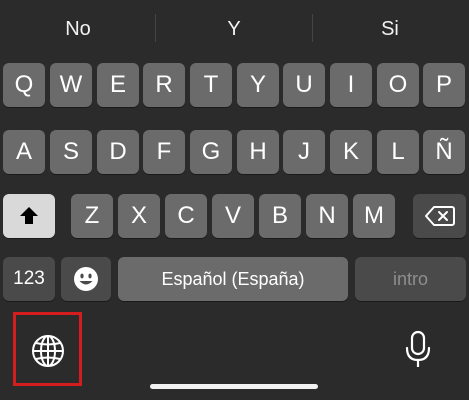 The image size is (469, 400). I want to click on shift-key, so click(29, 216).